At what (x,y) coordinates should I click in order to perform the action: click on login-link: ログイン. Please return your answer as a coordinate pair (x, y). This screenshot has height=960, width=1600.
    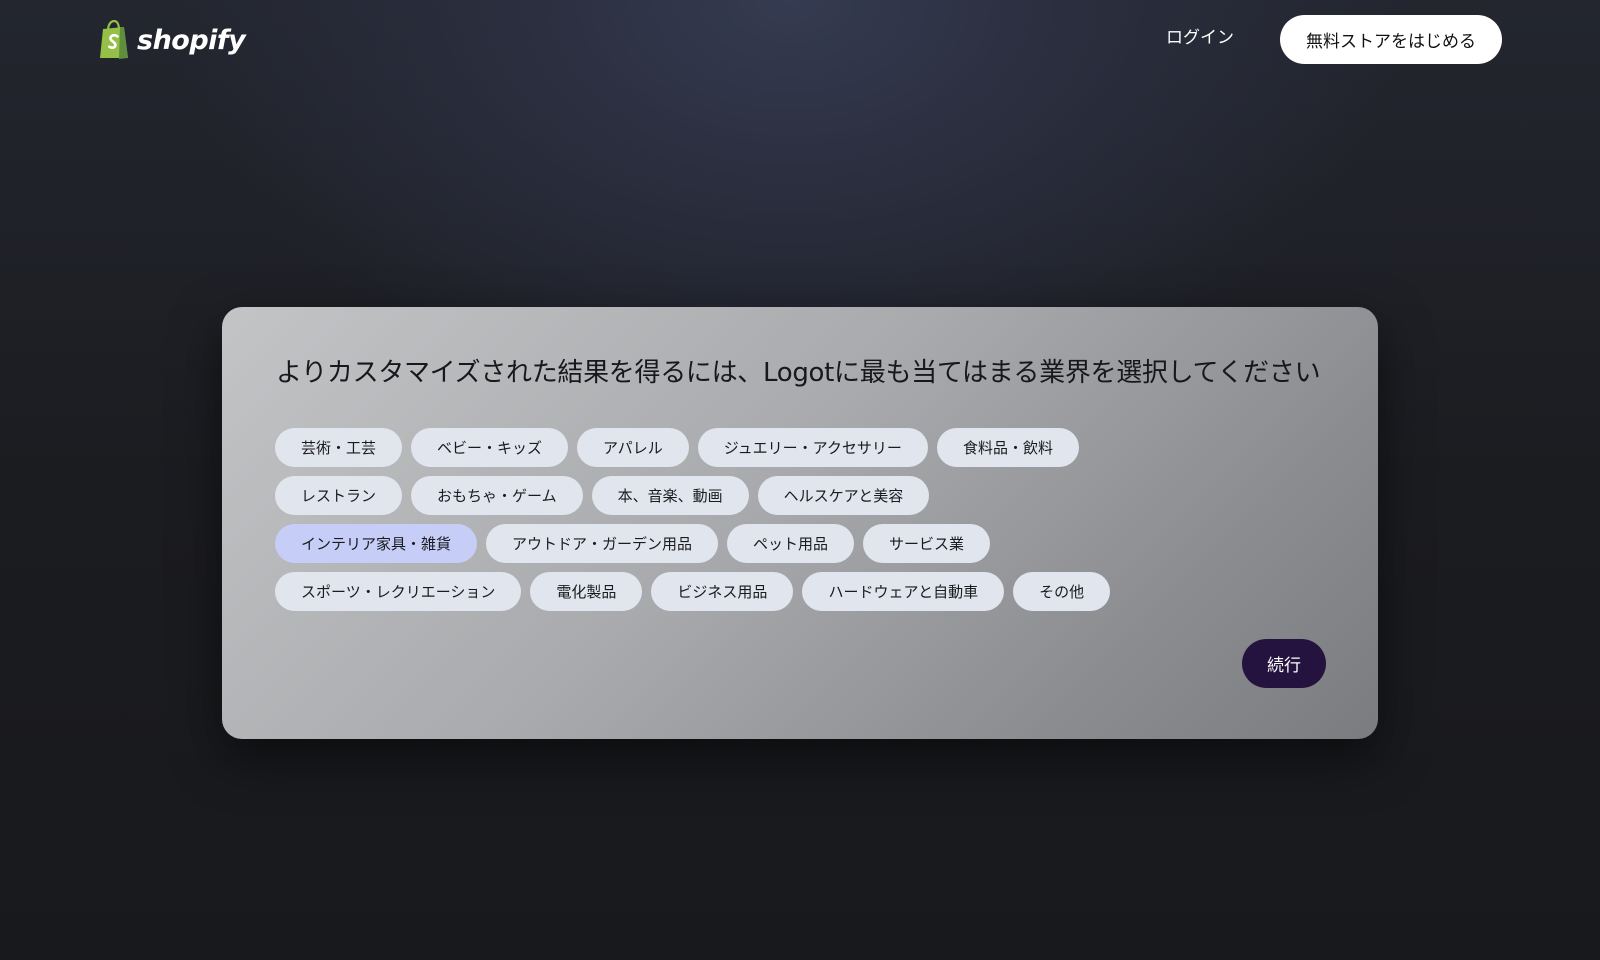
    Looking at the image, I should click on (1200, 38).